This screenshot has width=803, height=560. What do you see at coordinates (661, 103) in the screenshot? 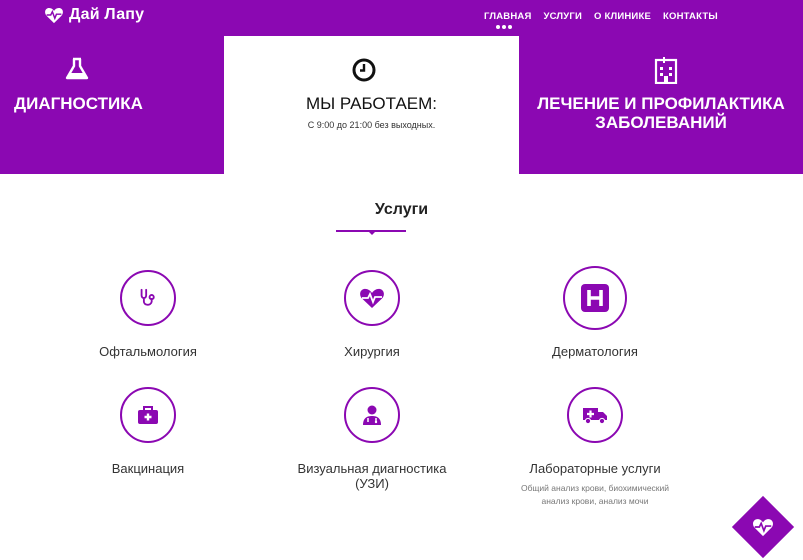
I see `feature-treatment-title-line1: ЛЕЧЕНИЕ И ПРОФИЛАКТИКА` at bounding box center [661, 103].